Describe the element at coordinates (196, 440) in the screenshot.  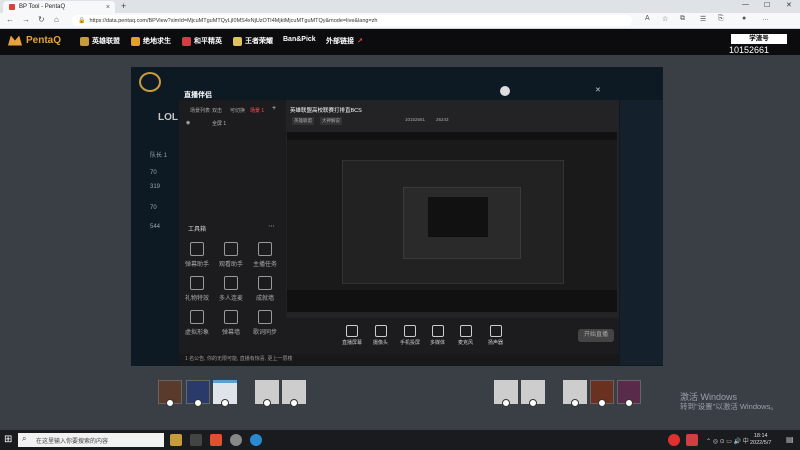
I see `taskbar-explorer-icon` at that location.